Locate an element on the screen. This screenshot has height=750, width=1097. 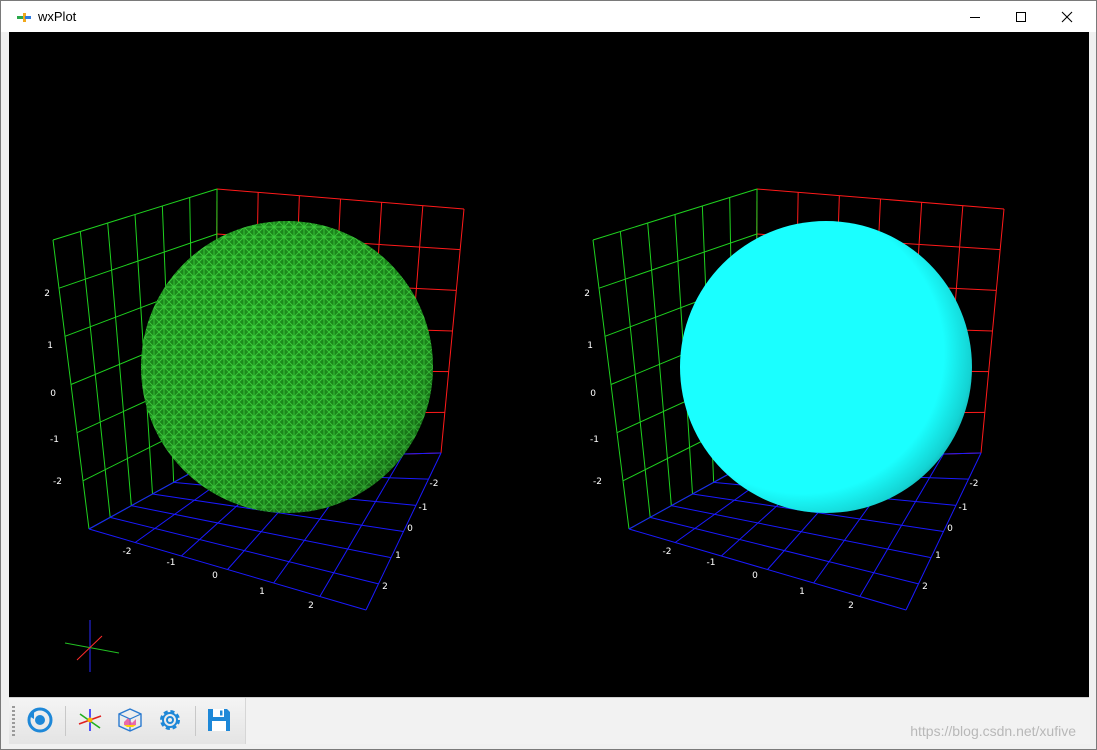
box-view-button is located at coordinates (130, 720).